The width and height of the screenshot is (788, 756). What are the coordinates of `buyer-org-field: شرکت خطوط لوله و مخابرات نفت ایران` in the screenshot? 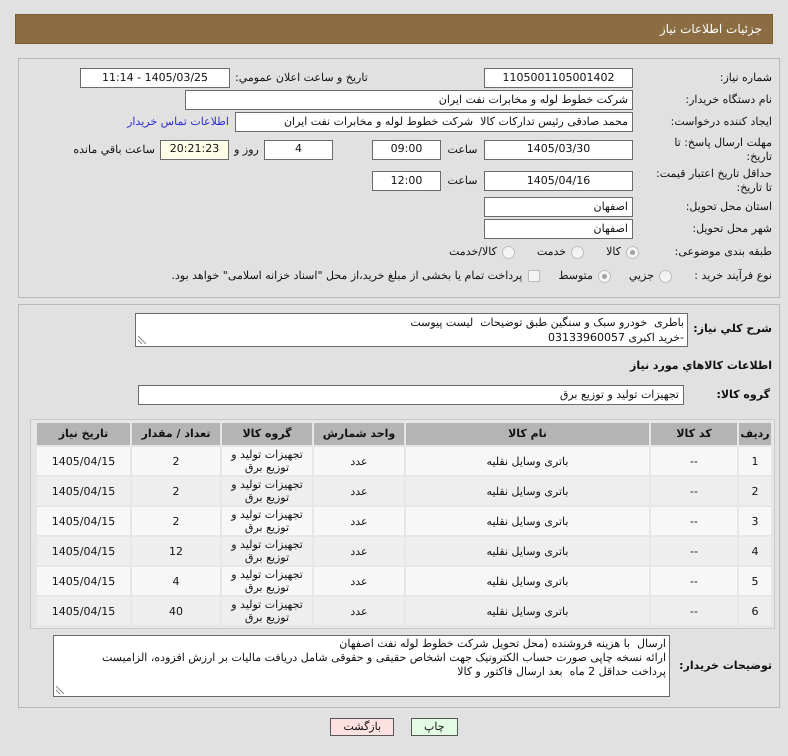 It's located at (409, 100).